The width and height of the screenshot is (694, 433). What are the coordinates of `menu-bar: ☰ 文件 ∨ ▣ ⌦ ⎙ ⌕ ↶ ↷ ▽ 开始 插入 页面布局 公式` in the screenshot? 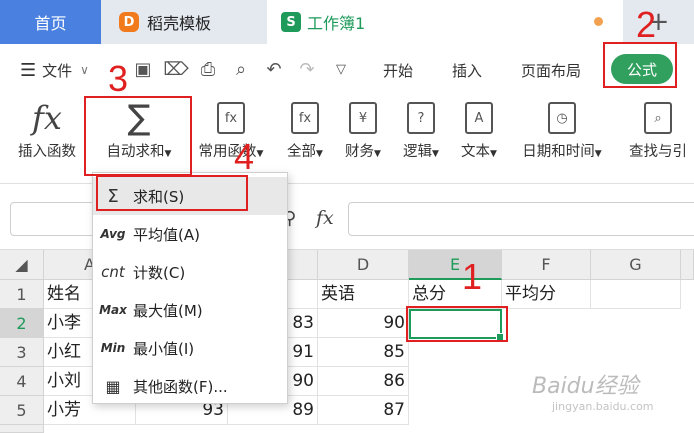 It's located at (347, 70).